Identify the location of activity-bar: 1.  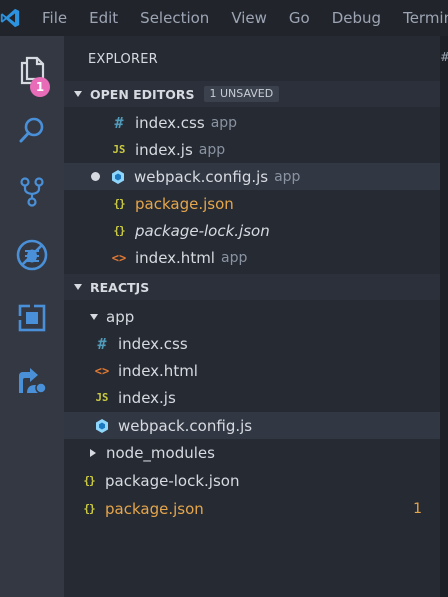
(32, 316).